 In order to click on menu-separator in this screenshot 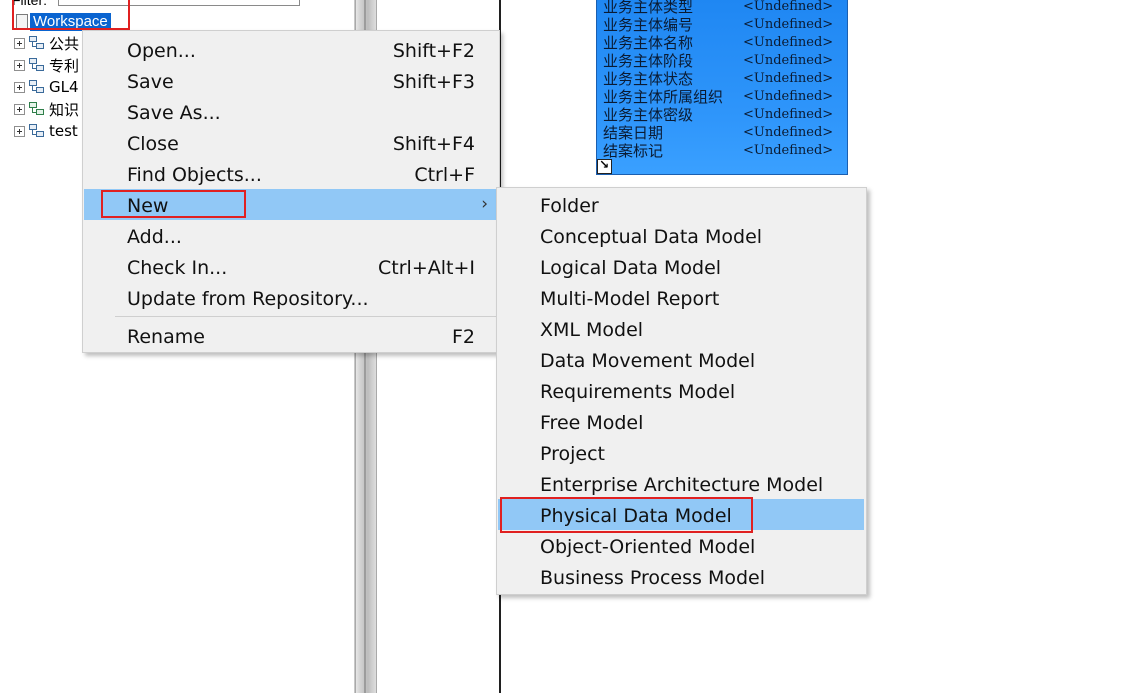, I will do `click(306, 316)`.